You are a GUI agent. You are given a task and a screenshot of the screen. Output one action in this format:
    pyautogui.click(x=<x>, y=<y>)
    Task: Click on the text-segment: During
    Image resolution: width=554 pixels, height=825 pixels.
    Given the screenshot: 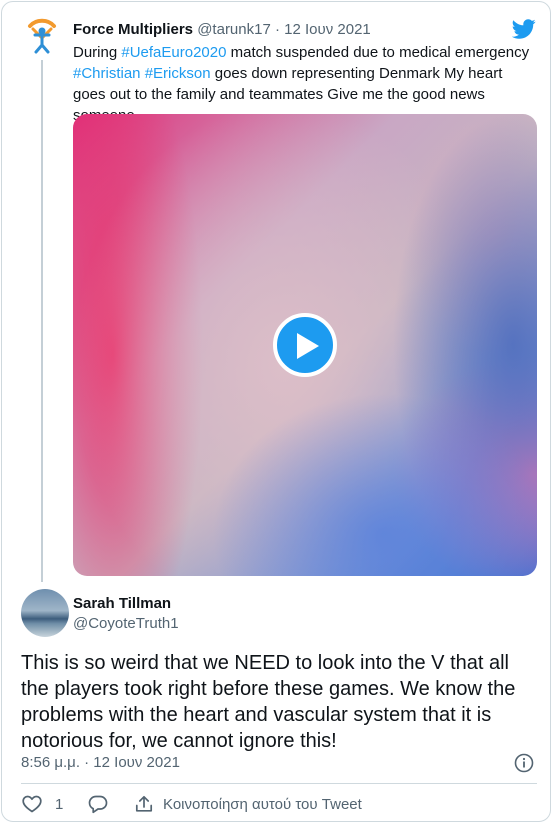 What is the action you would take?
    pyautogui.click(x=97, y=52)
    